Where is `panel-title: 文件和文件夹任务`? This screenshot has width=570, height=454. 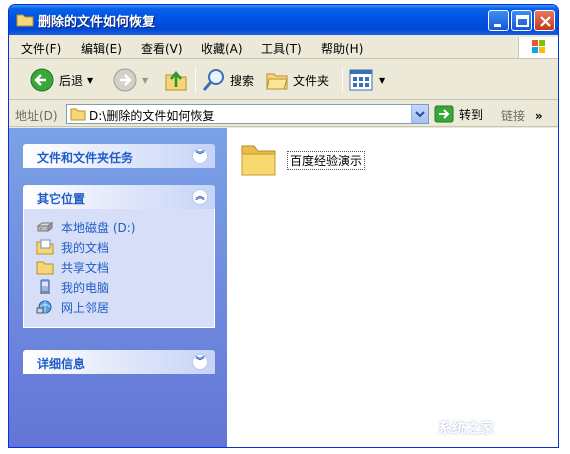
panel-title: 文件和文件夹任务 is located at coordinates (85, 158).